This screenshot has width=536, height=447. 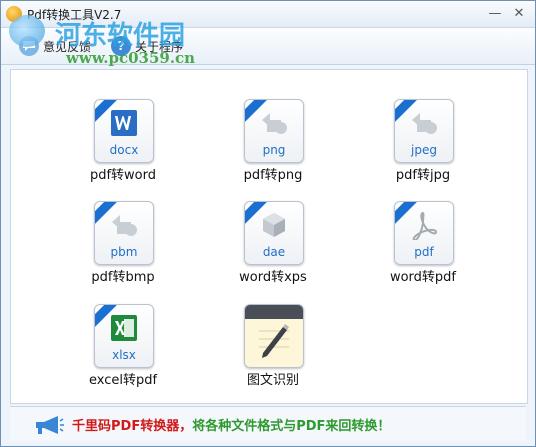 I want to click on tool-label: pdf转bmp, so click(x=123, y=277).